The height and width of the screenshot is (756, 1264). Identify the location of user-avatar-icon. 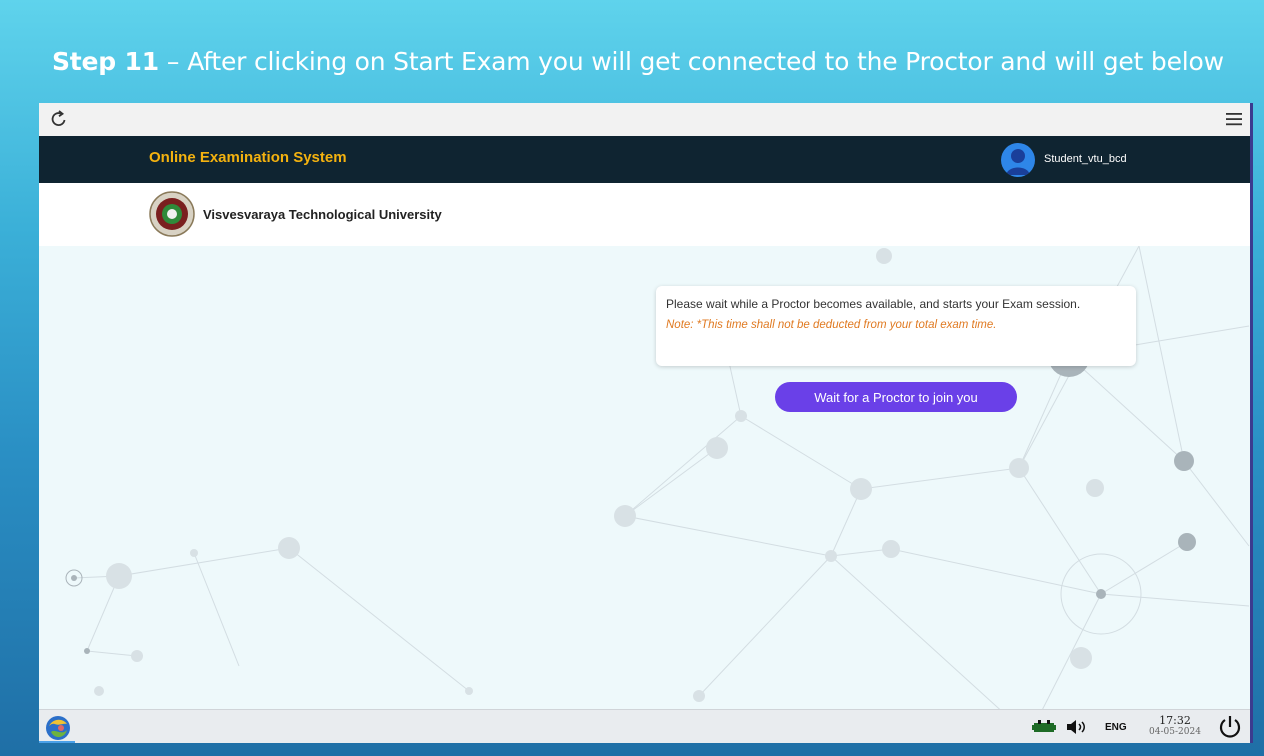
(1018, 160).